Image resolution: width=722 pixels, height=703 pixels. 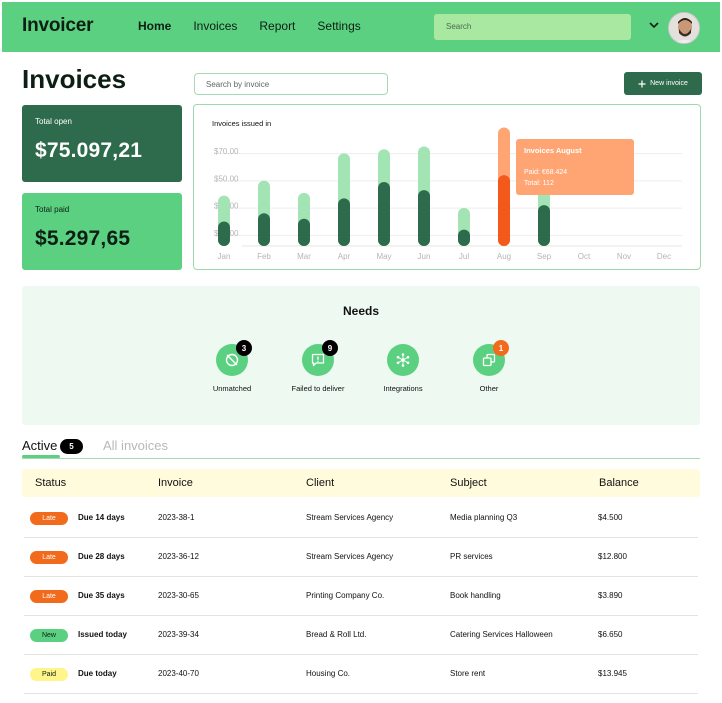 I want to click on need-other: 1 Other, so click(x=489, y=366).